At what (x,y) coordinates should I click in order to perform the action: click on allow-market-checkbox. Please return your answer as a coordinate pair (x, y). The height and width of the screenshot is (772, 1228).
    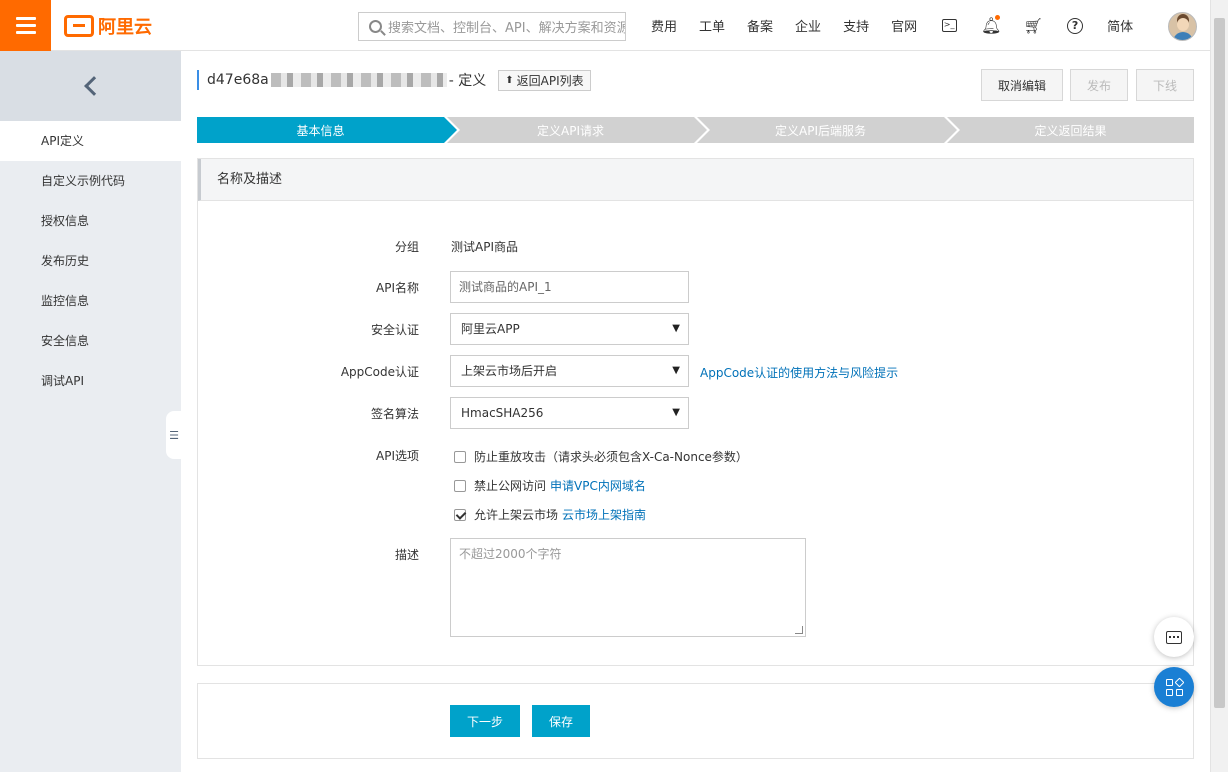
    Looking at the image, I should click on (460, 514).